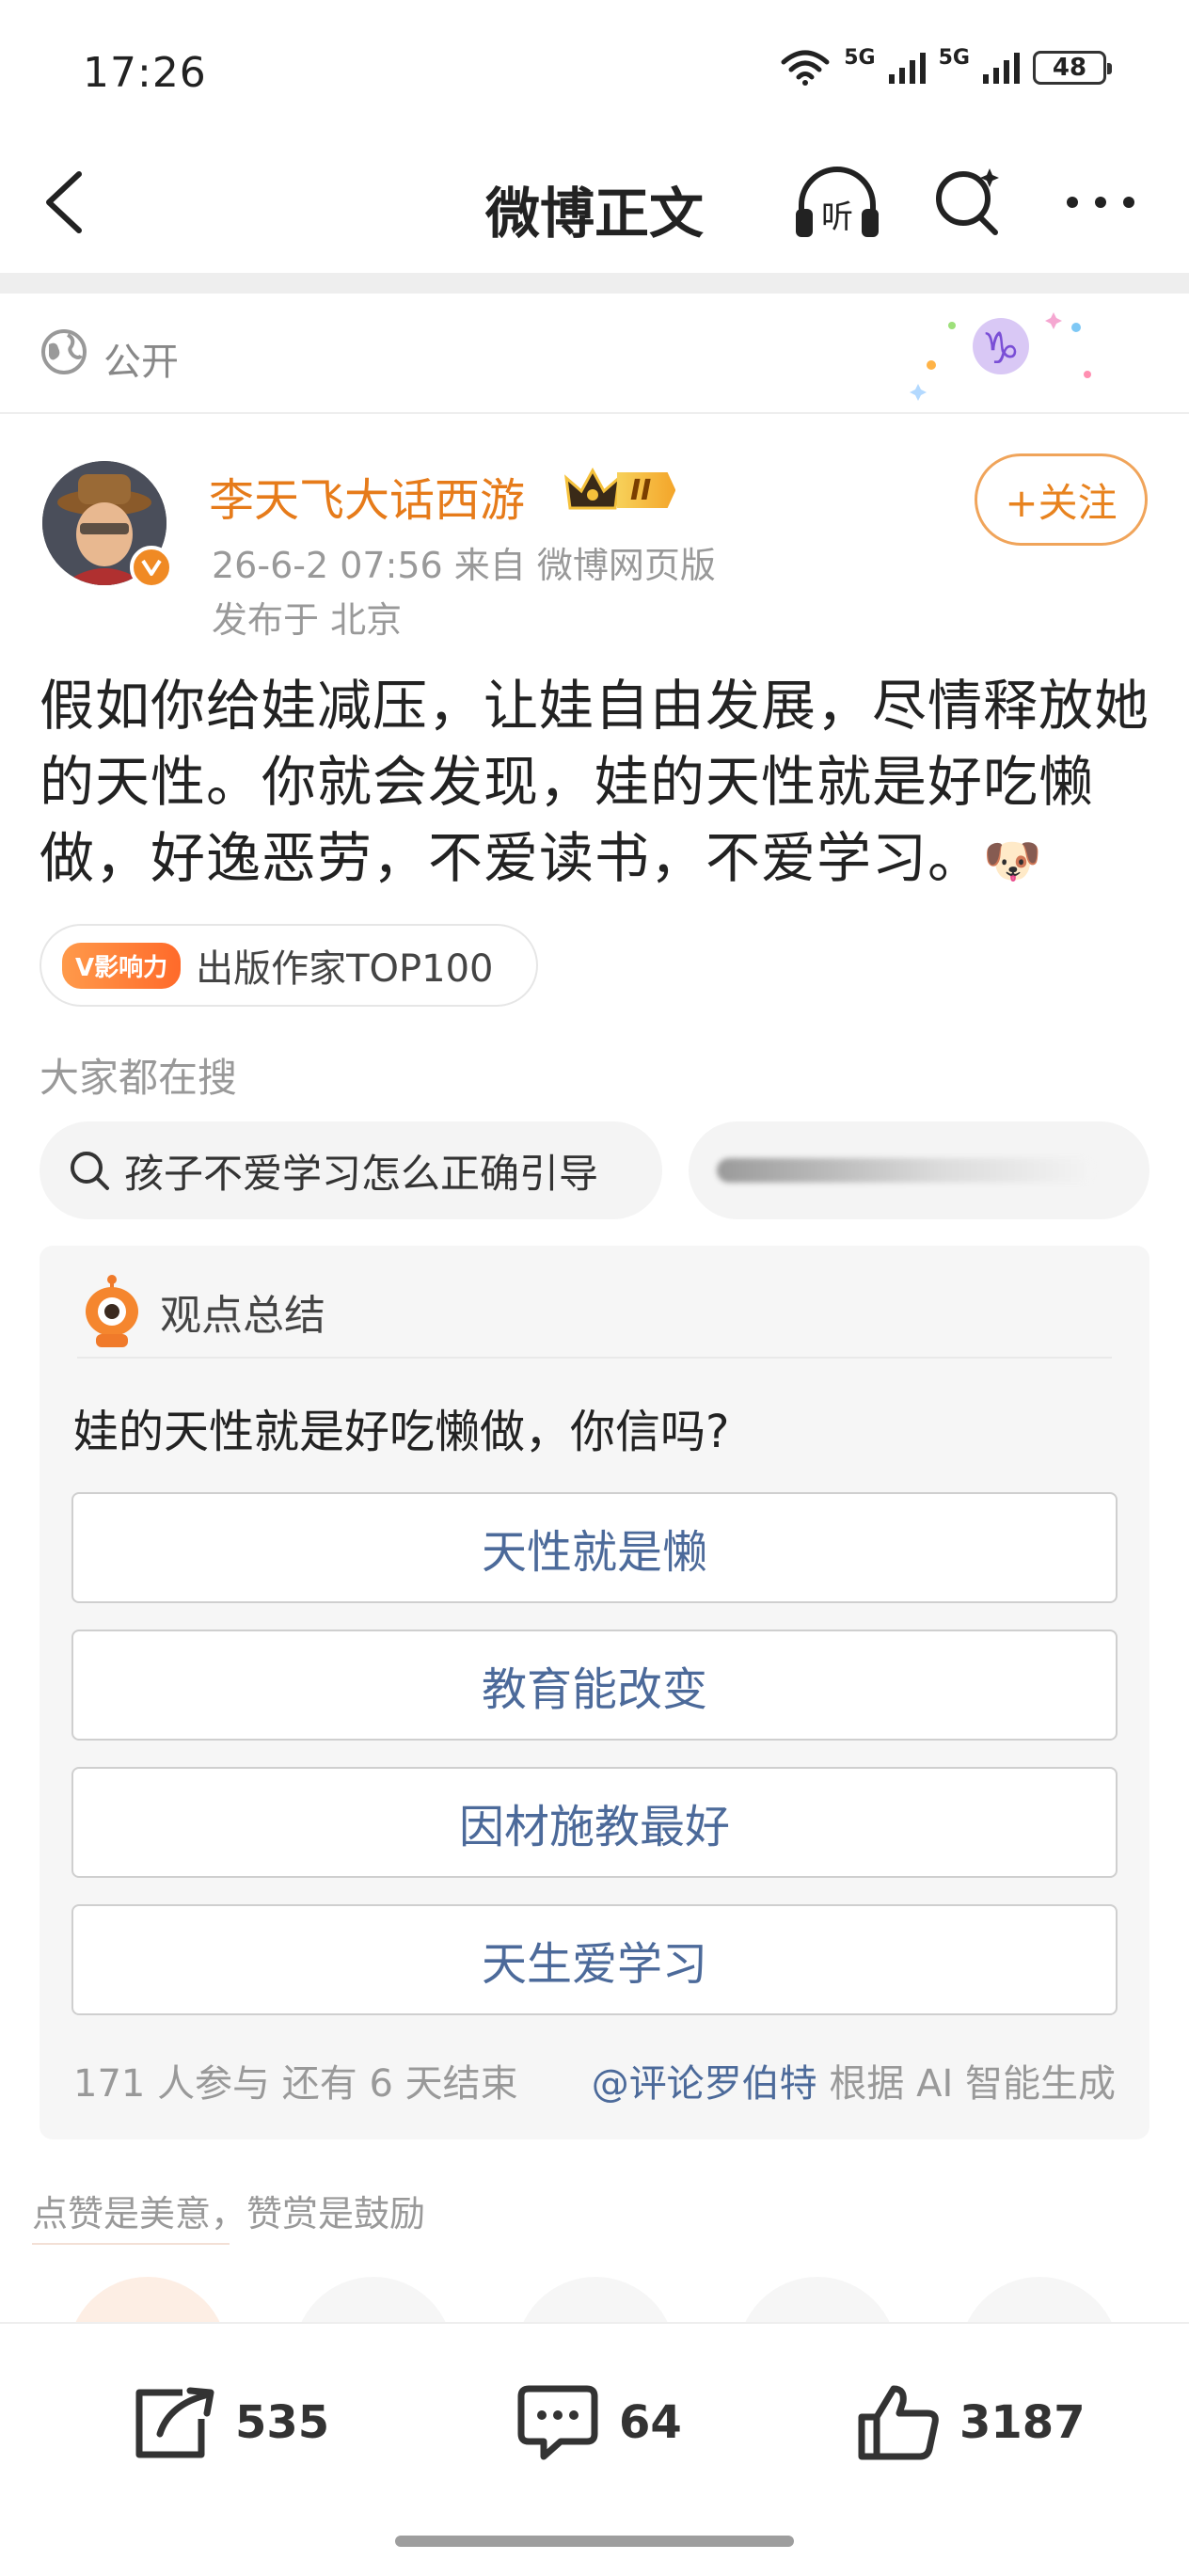 This screenshot has width=1189, height=2576. Describe the element at coordinates (705, 2084) in the screenshot. I see `mention-link: @评论罗伯特` at that location.